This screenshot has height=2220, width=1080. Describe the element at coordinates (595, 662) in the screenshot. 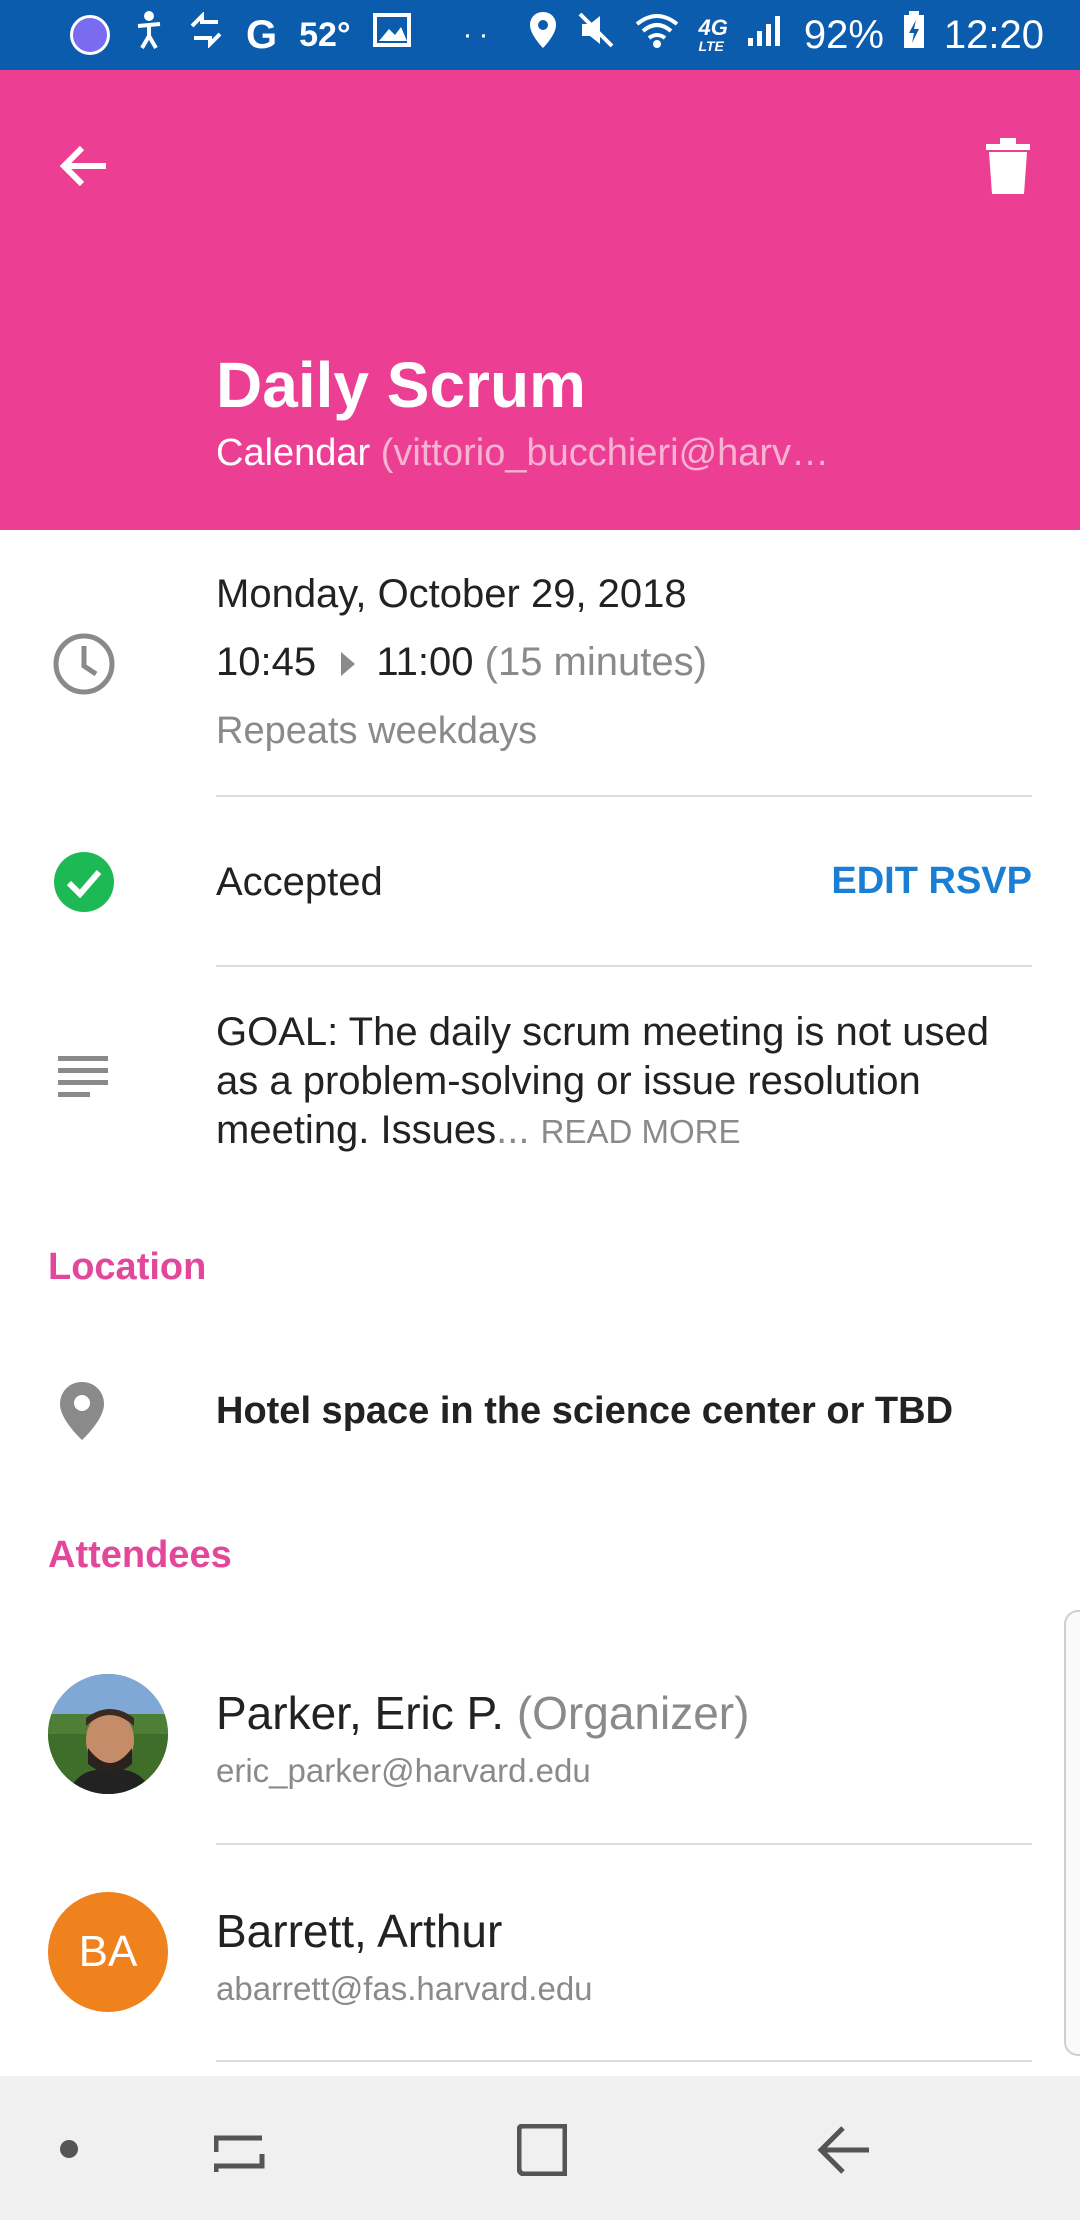

I see `event-duration: (15 minutes)` at that location.